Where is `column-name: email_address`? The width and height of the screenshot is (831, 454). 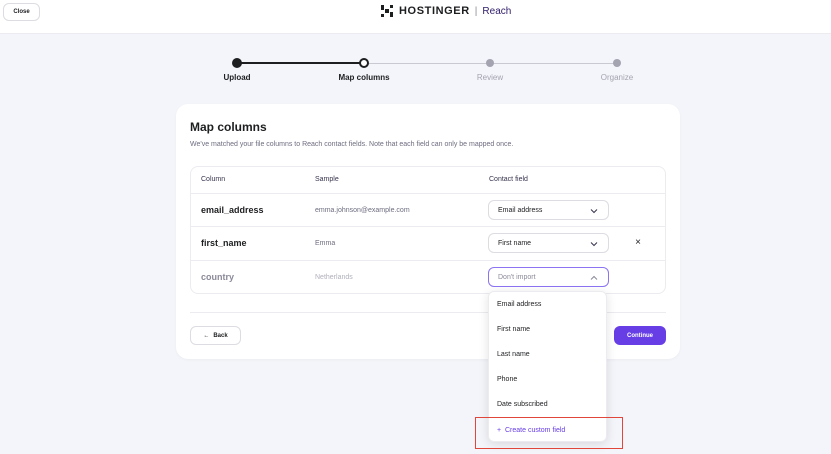
column-name: email_address is located at coordinates (232, 210).